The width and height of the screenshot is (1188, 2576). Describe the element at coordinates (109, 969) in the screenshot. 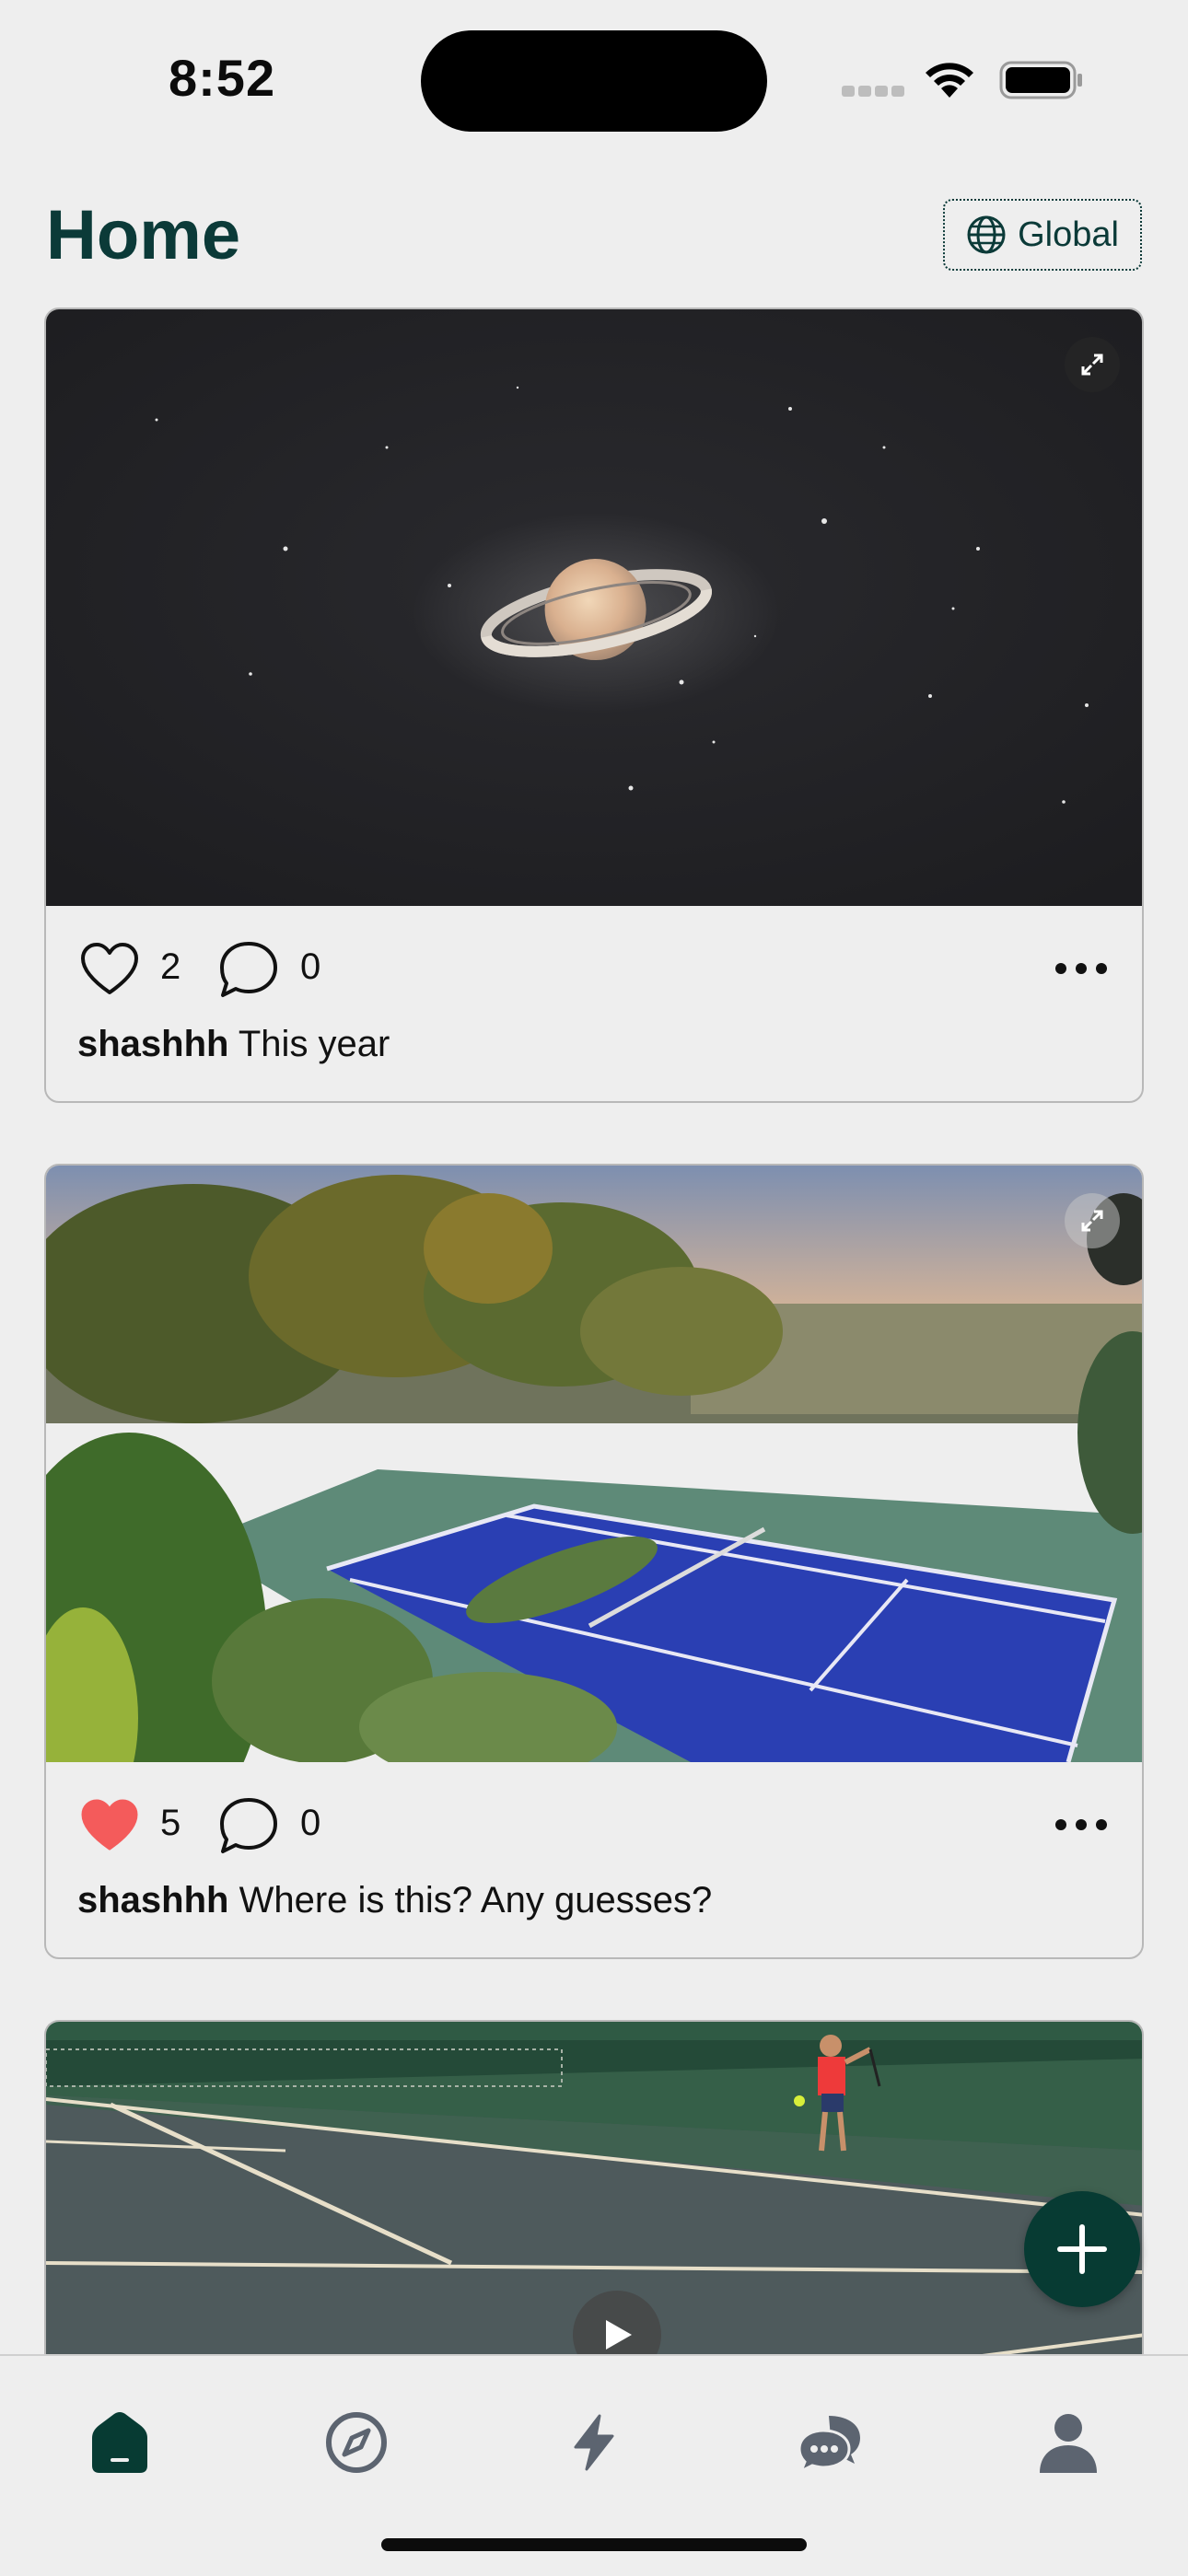

I see `heart-icon` at that location.